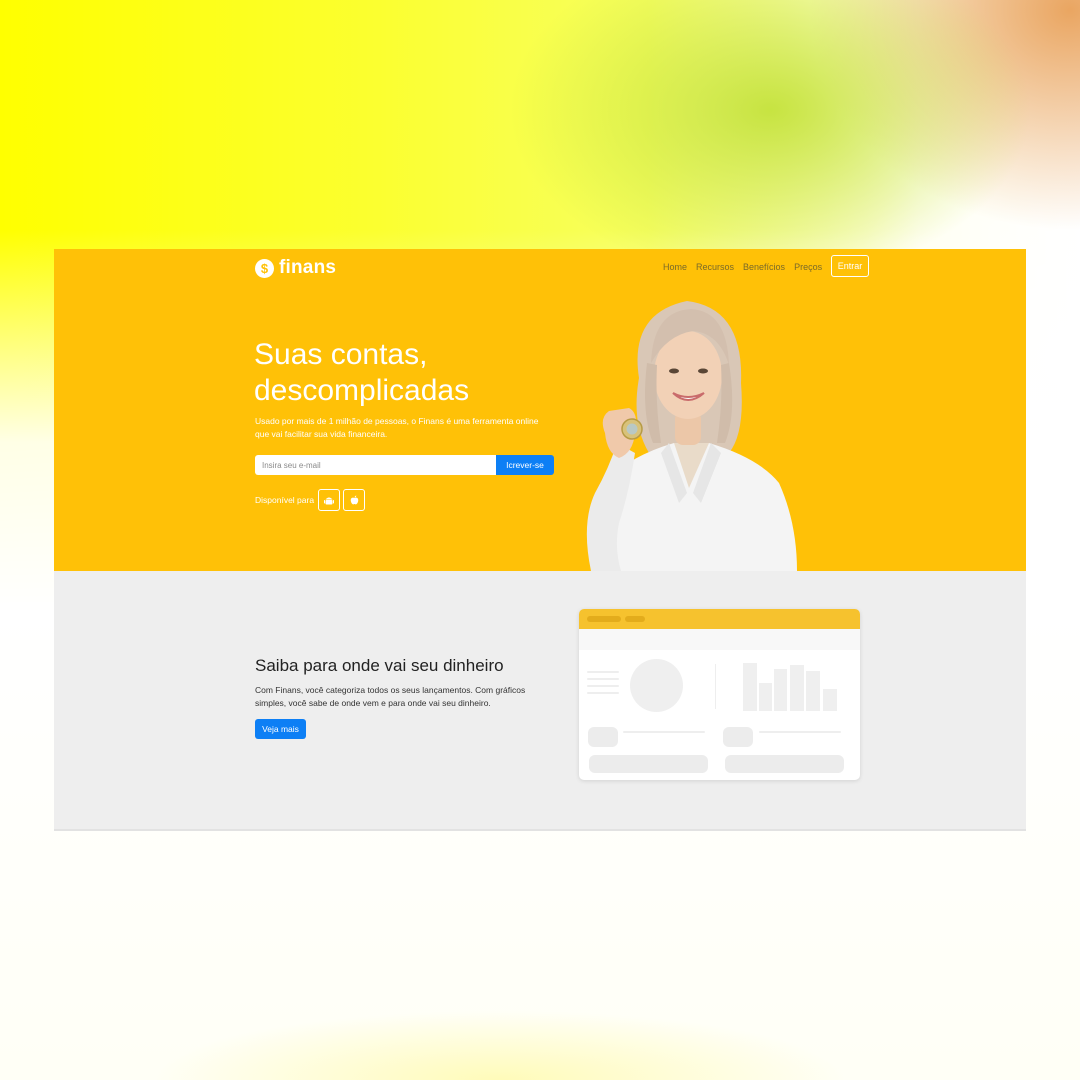 The image size is (1080, 1080). Describe the element at coordinates (850, 266) in the screenshot. I see `login-button: Entrar` at that location.